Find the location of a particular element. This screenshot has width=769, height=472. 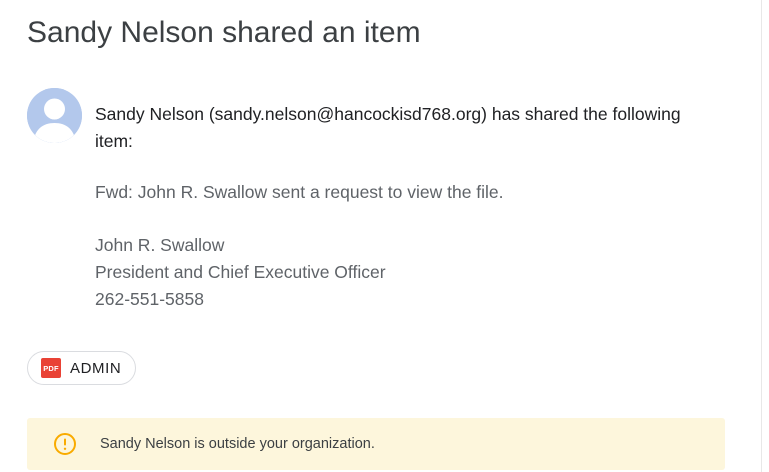

pdf-file-icon: PDF is located at coordinates (51, 368).